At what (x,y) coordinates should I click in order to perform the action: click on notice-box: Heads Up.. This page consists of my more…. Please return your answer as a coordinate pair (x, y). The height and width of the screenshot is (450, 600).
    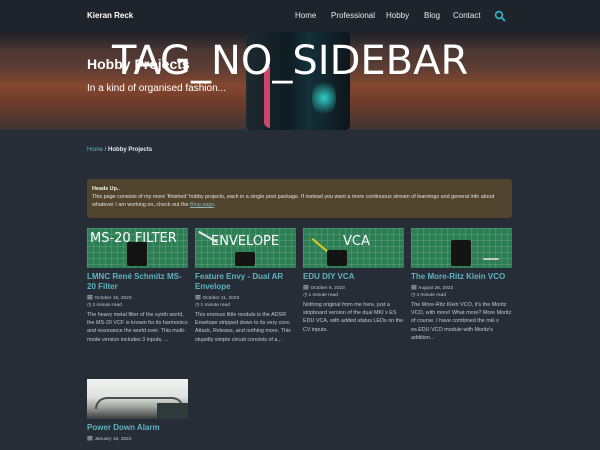
    Looking at the image, I should click on (299, 198).